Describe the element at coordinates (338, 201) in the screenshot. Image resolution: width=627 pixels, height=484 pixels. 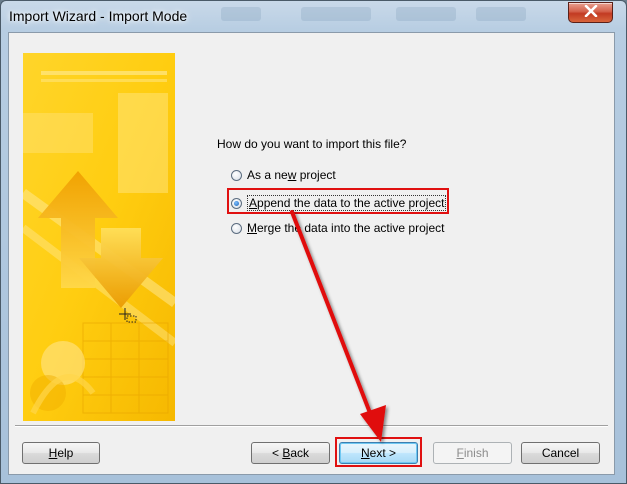
I see `append-option-highlight` at that location.